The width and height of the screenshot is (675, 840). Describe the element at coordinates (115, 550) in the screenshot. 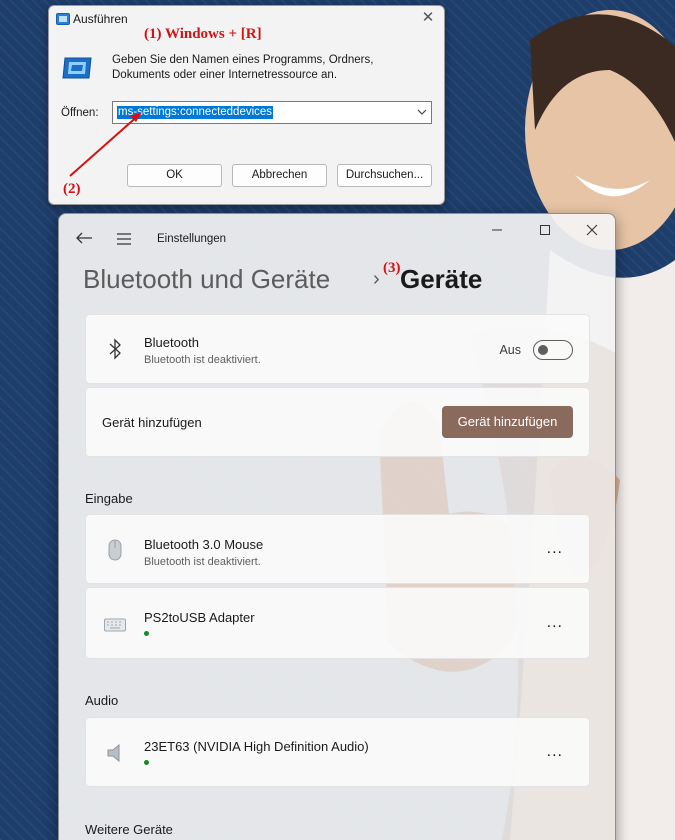

I see `mouse-icon` at that location.